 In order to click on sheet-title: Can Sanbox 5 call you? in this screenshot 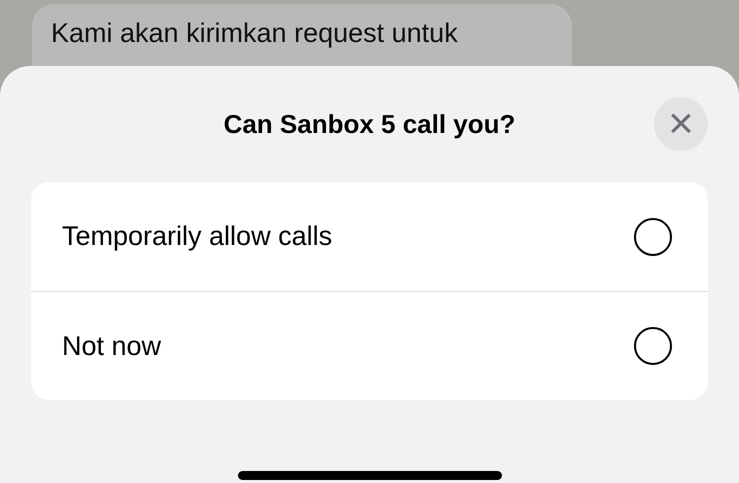, I will do `click(370, 124)`.